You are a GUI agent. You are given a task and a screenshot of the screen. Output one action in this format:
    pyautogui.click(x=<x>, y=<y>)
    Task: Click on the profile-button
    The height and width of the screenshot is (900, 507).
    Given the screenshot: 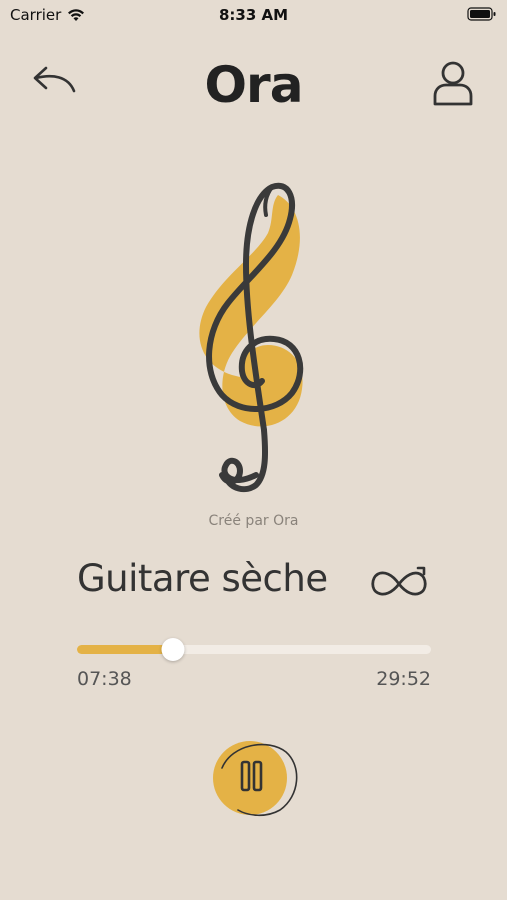 What is the action you would take?
    pyautogui.click(x=453, y=83)
    